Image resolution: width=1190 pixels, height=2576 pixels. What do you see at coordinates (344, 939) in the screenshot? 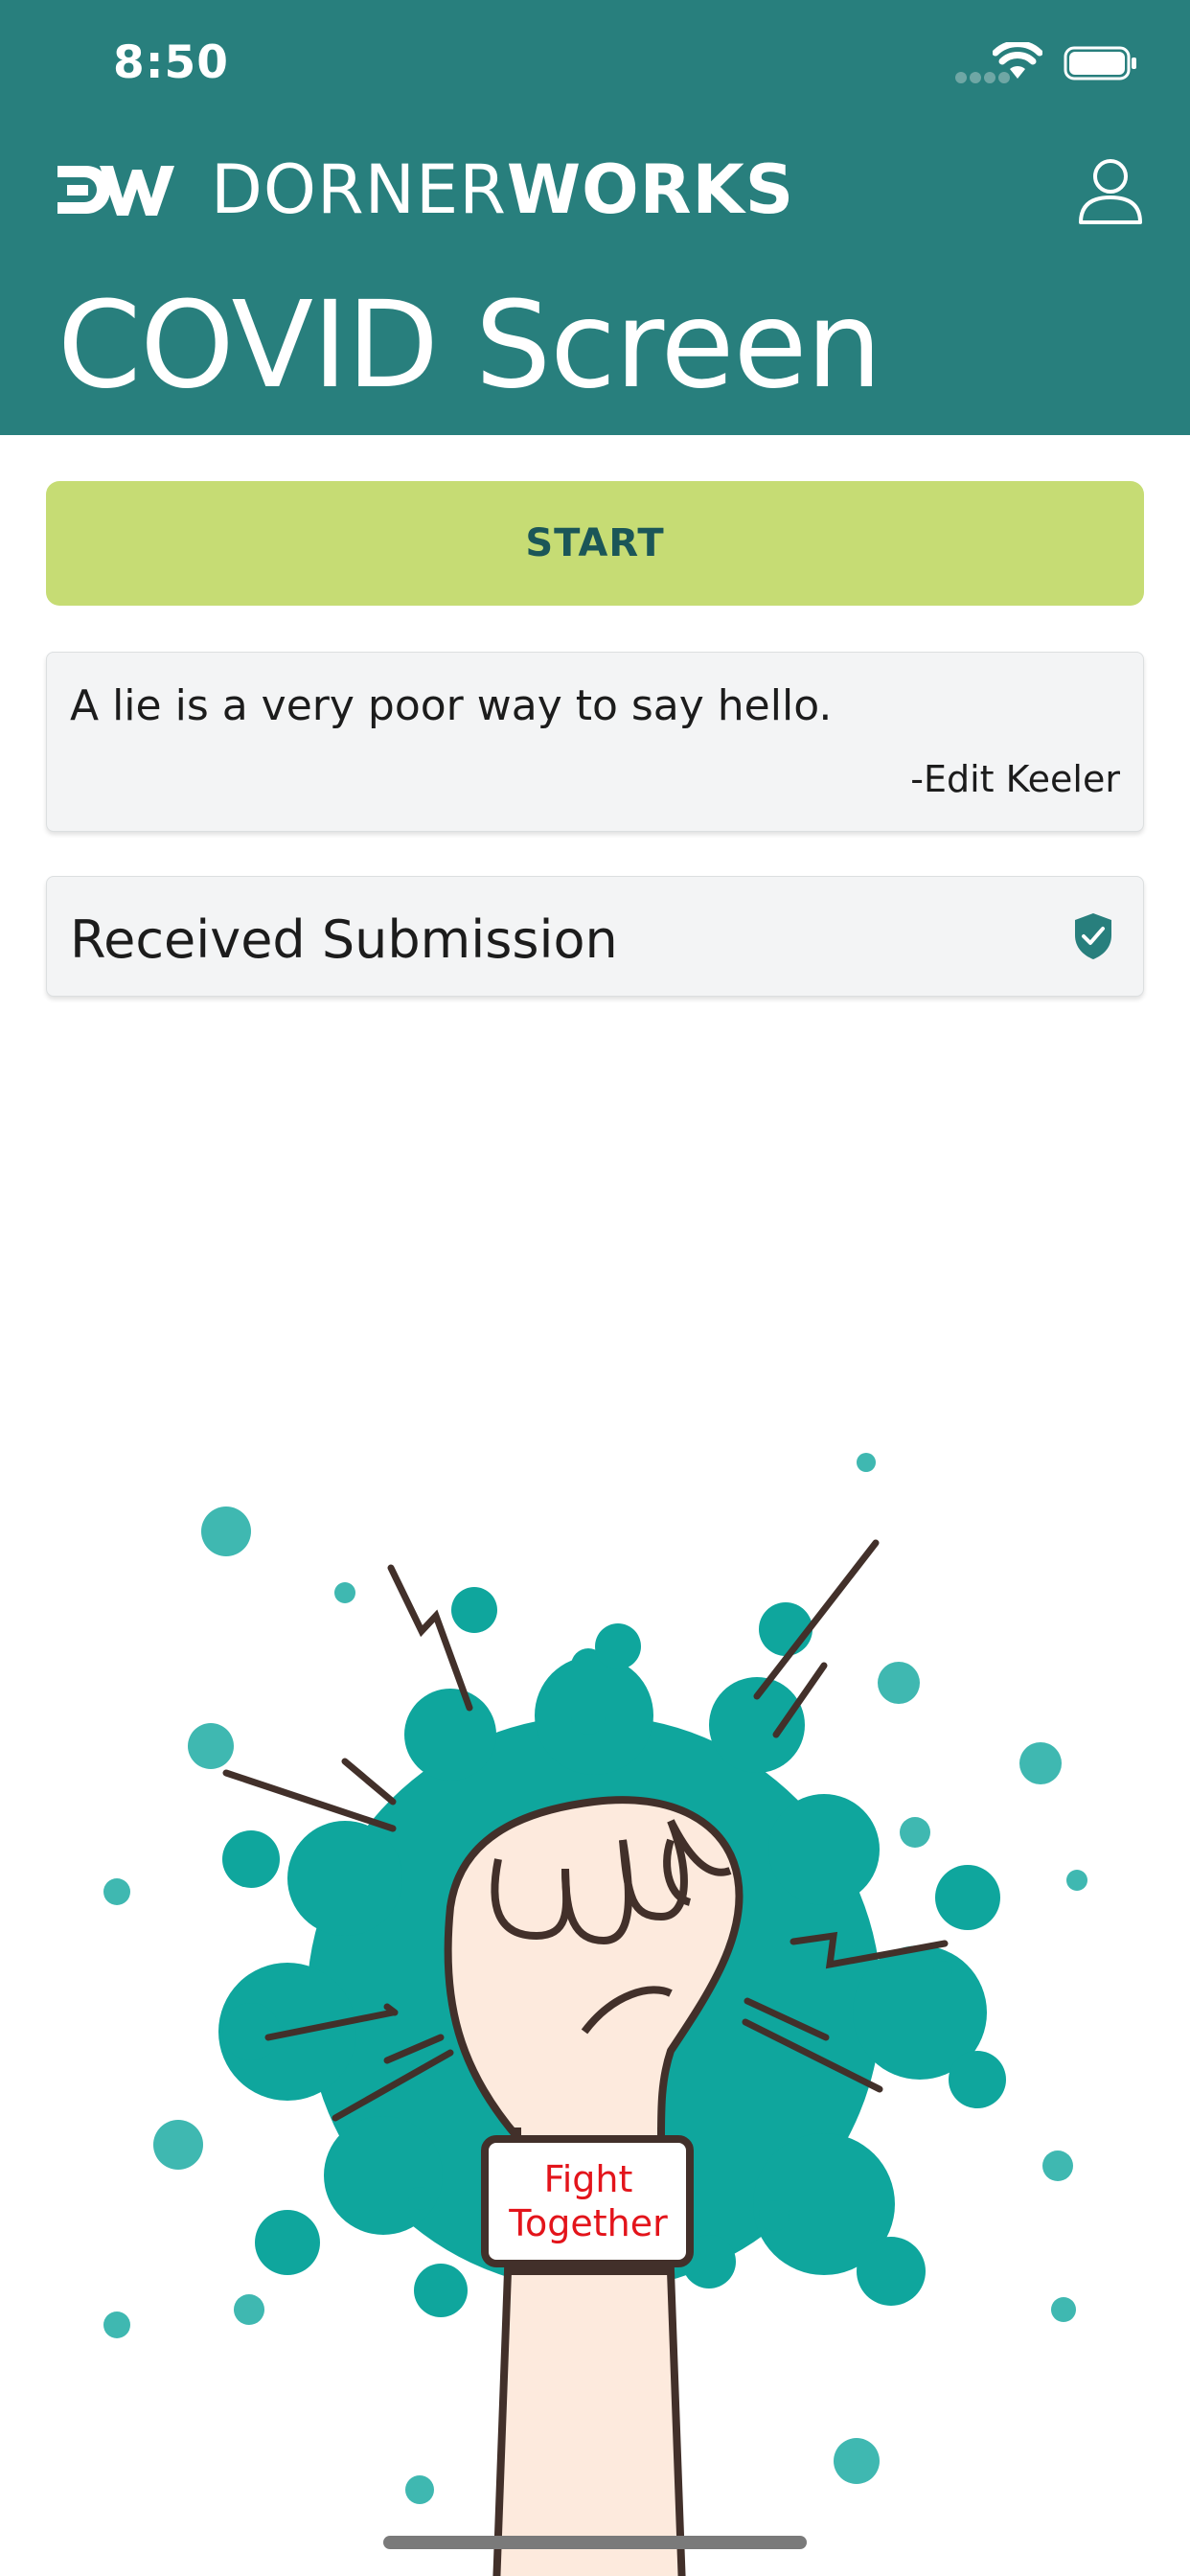
I see `submission-label: Received Submission` at bounding box center [344, 939].